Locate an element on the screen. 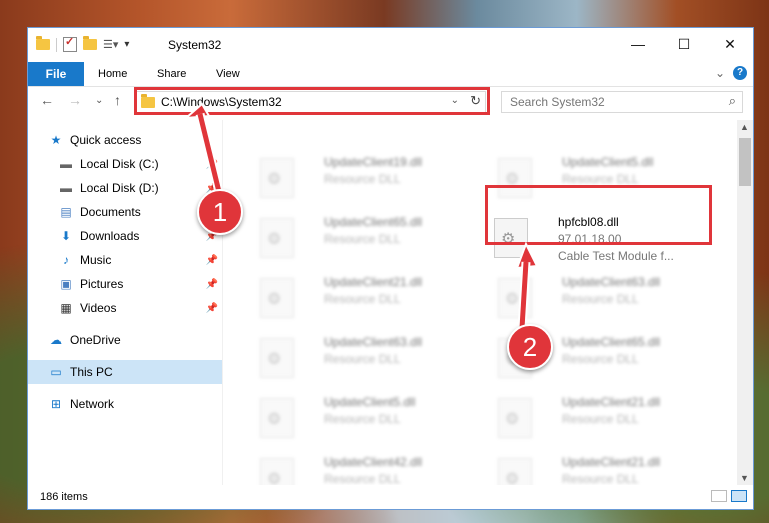  recent-locations-button: ⌄ is located at coordinates (99, 100).